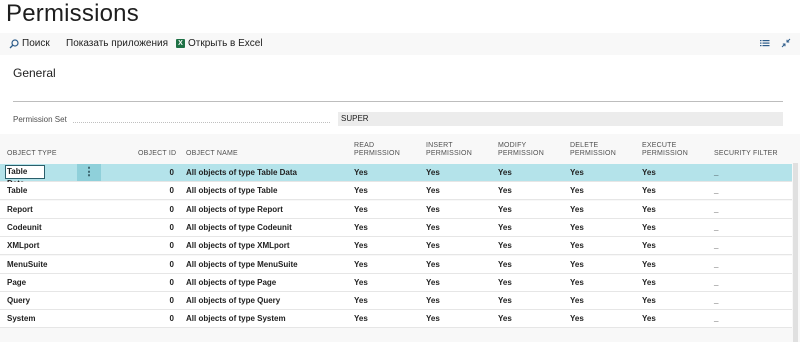 This screenshot has height=342, width=800. I want to click on object-type-cell: Query, so click(18, 301).